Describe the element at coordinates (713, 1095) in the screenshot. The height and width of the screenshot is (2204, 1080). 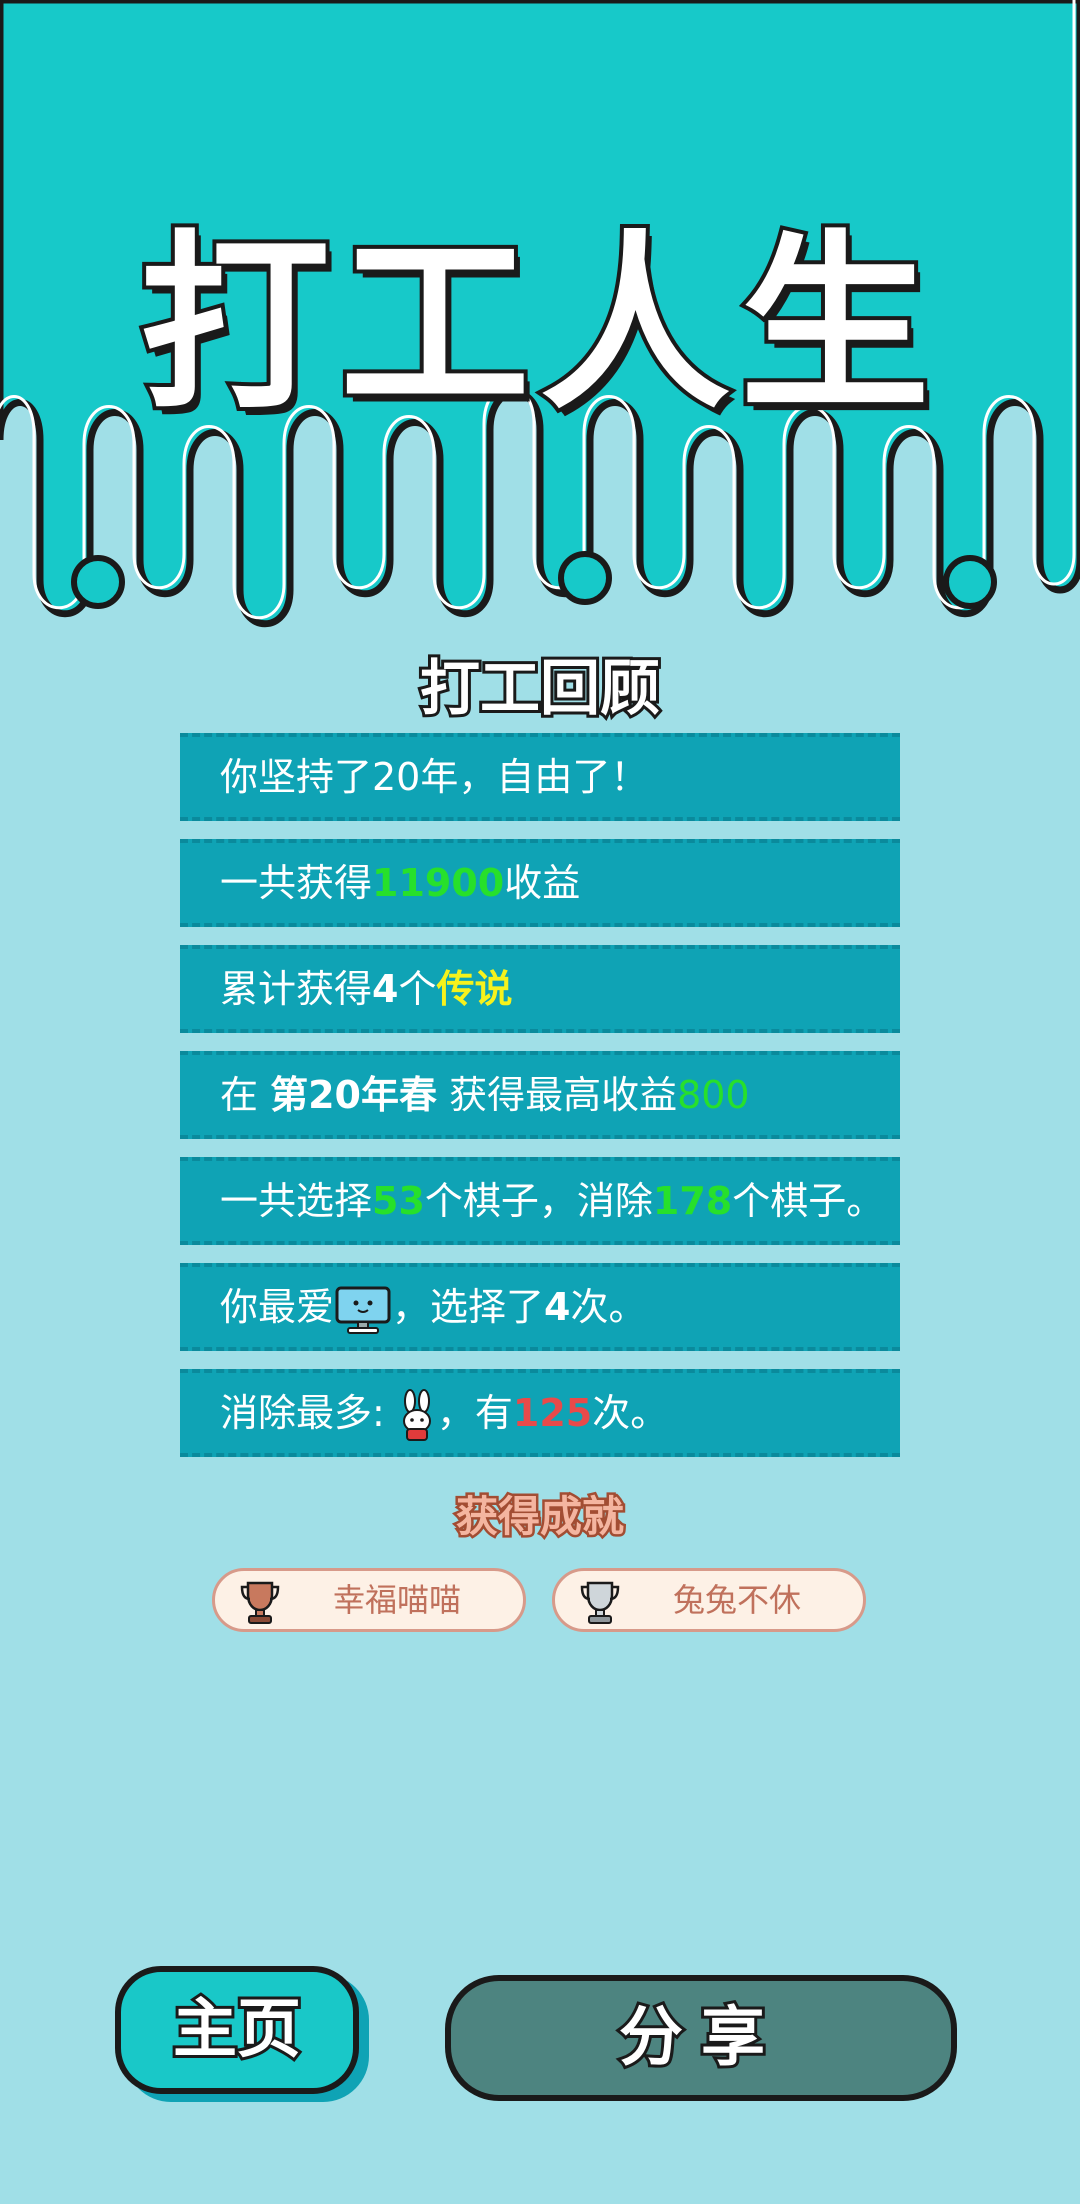
I see `best-income-value: 800` at that location.